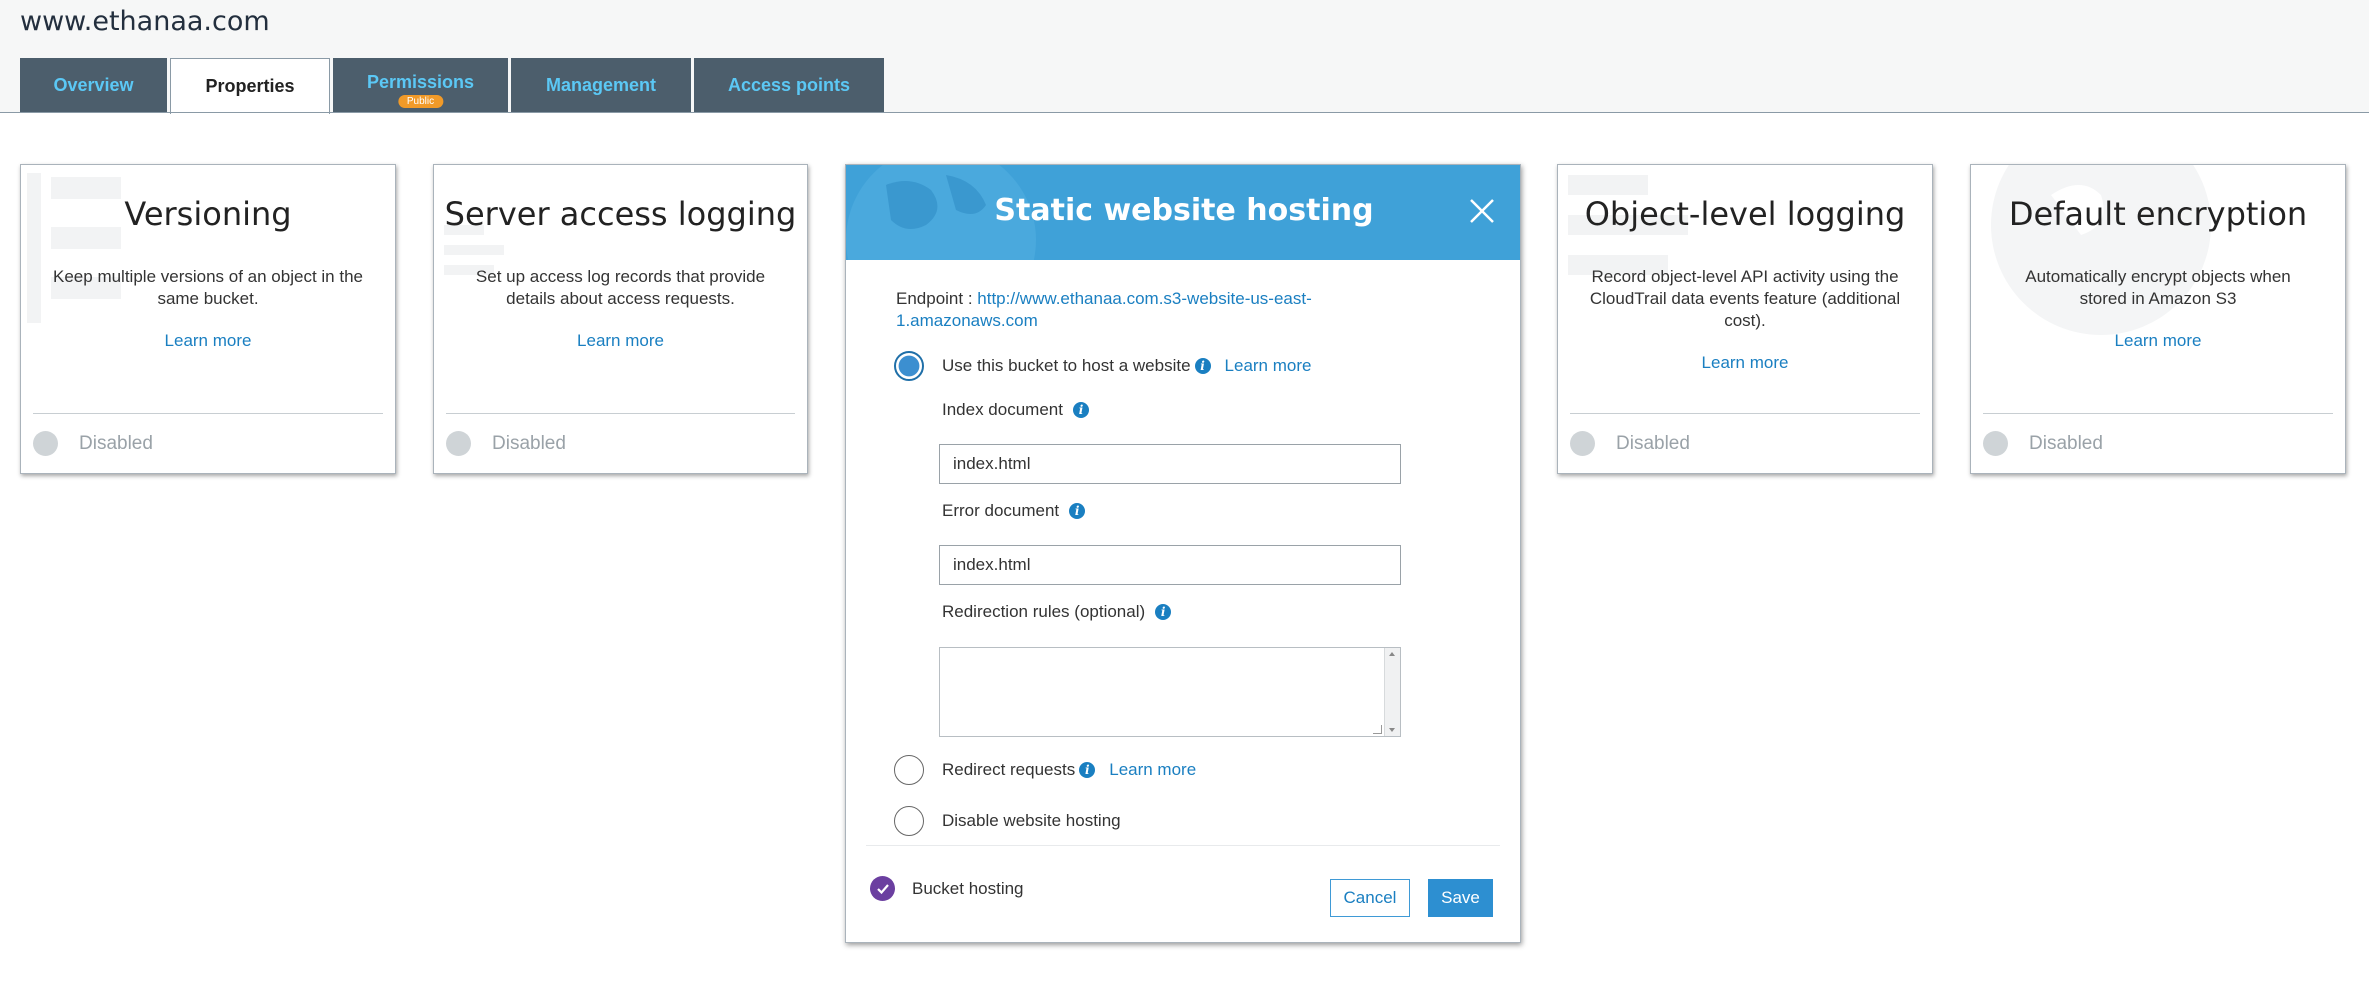 The width and height of the screenshot is (2369, 984). I want to click on scroll-down-icon, so click(1392, 730).